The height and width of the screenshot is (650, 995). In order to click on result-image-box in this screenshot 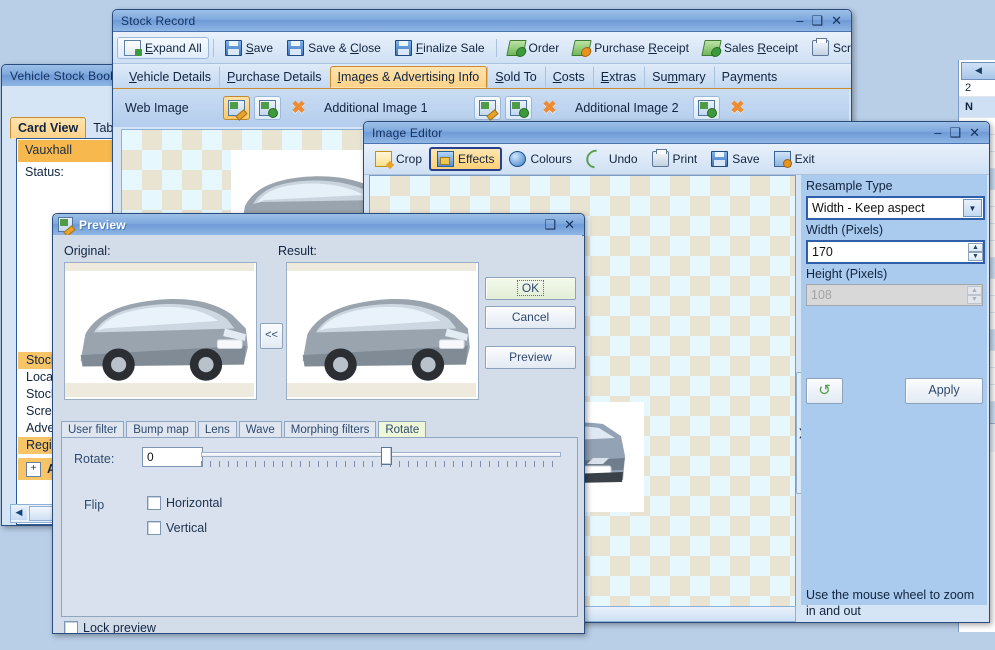, I will do `click(382, 331)`.